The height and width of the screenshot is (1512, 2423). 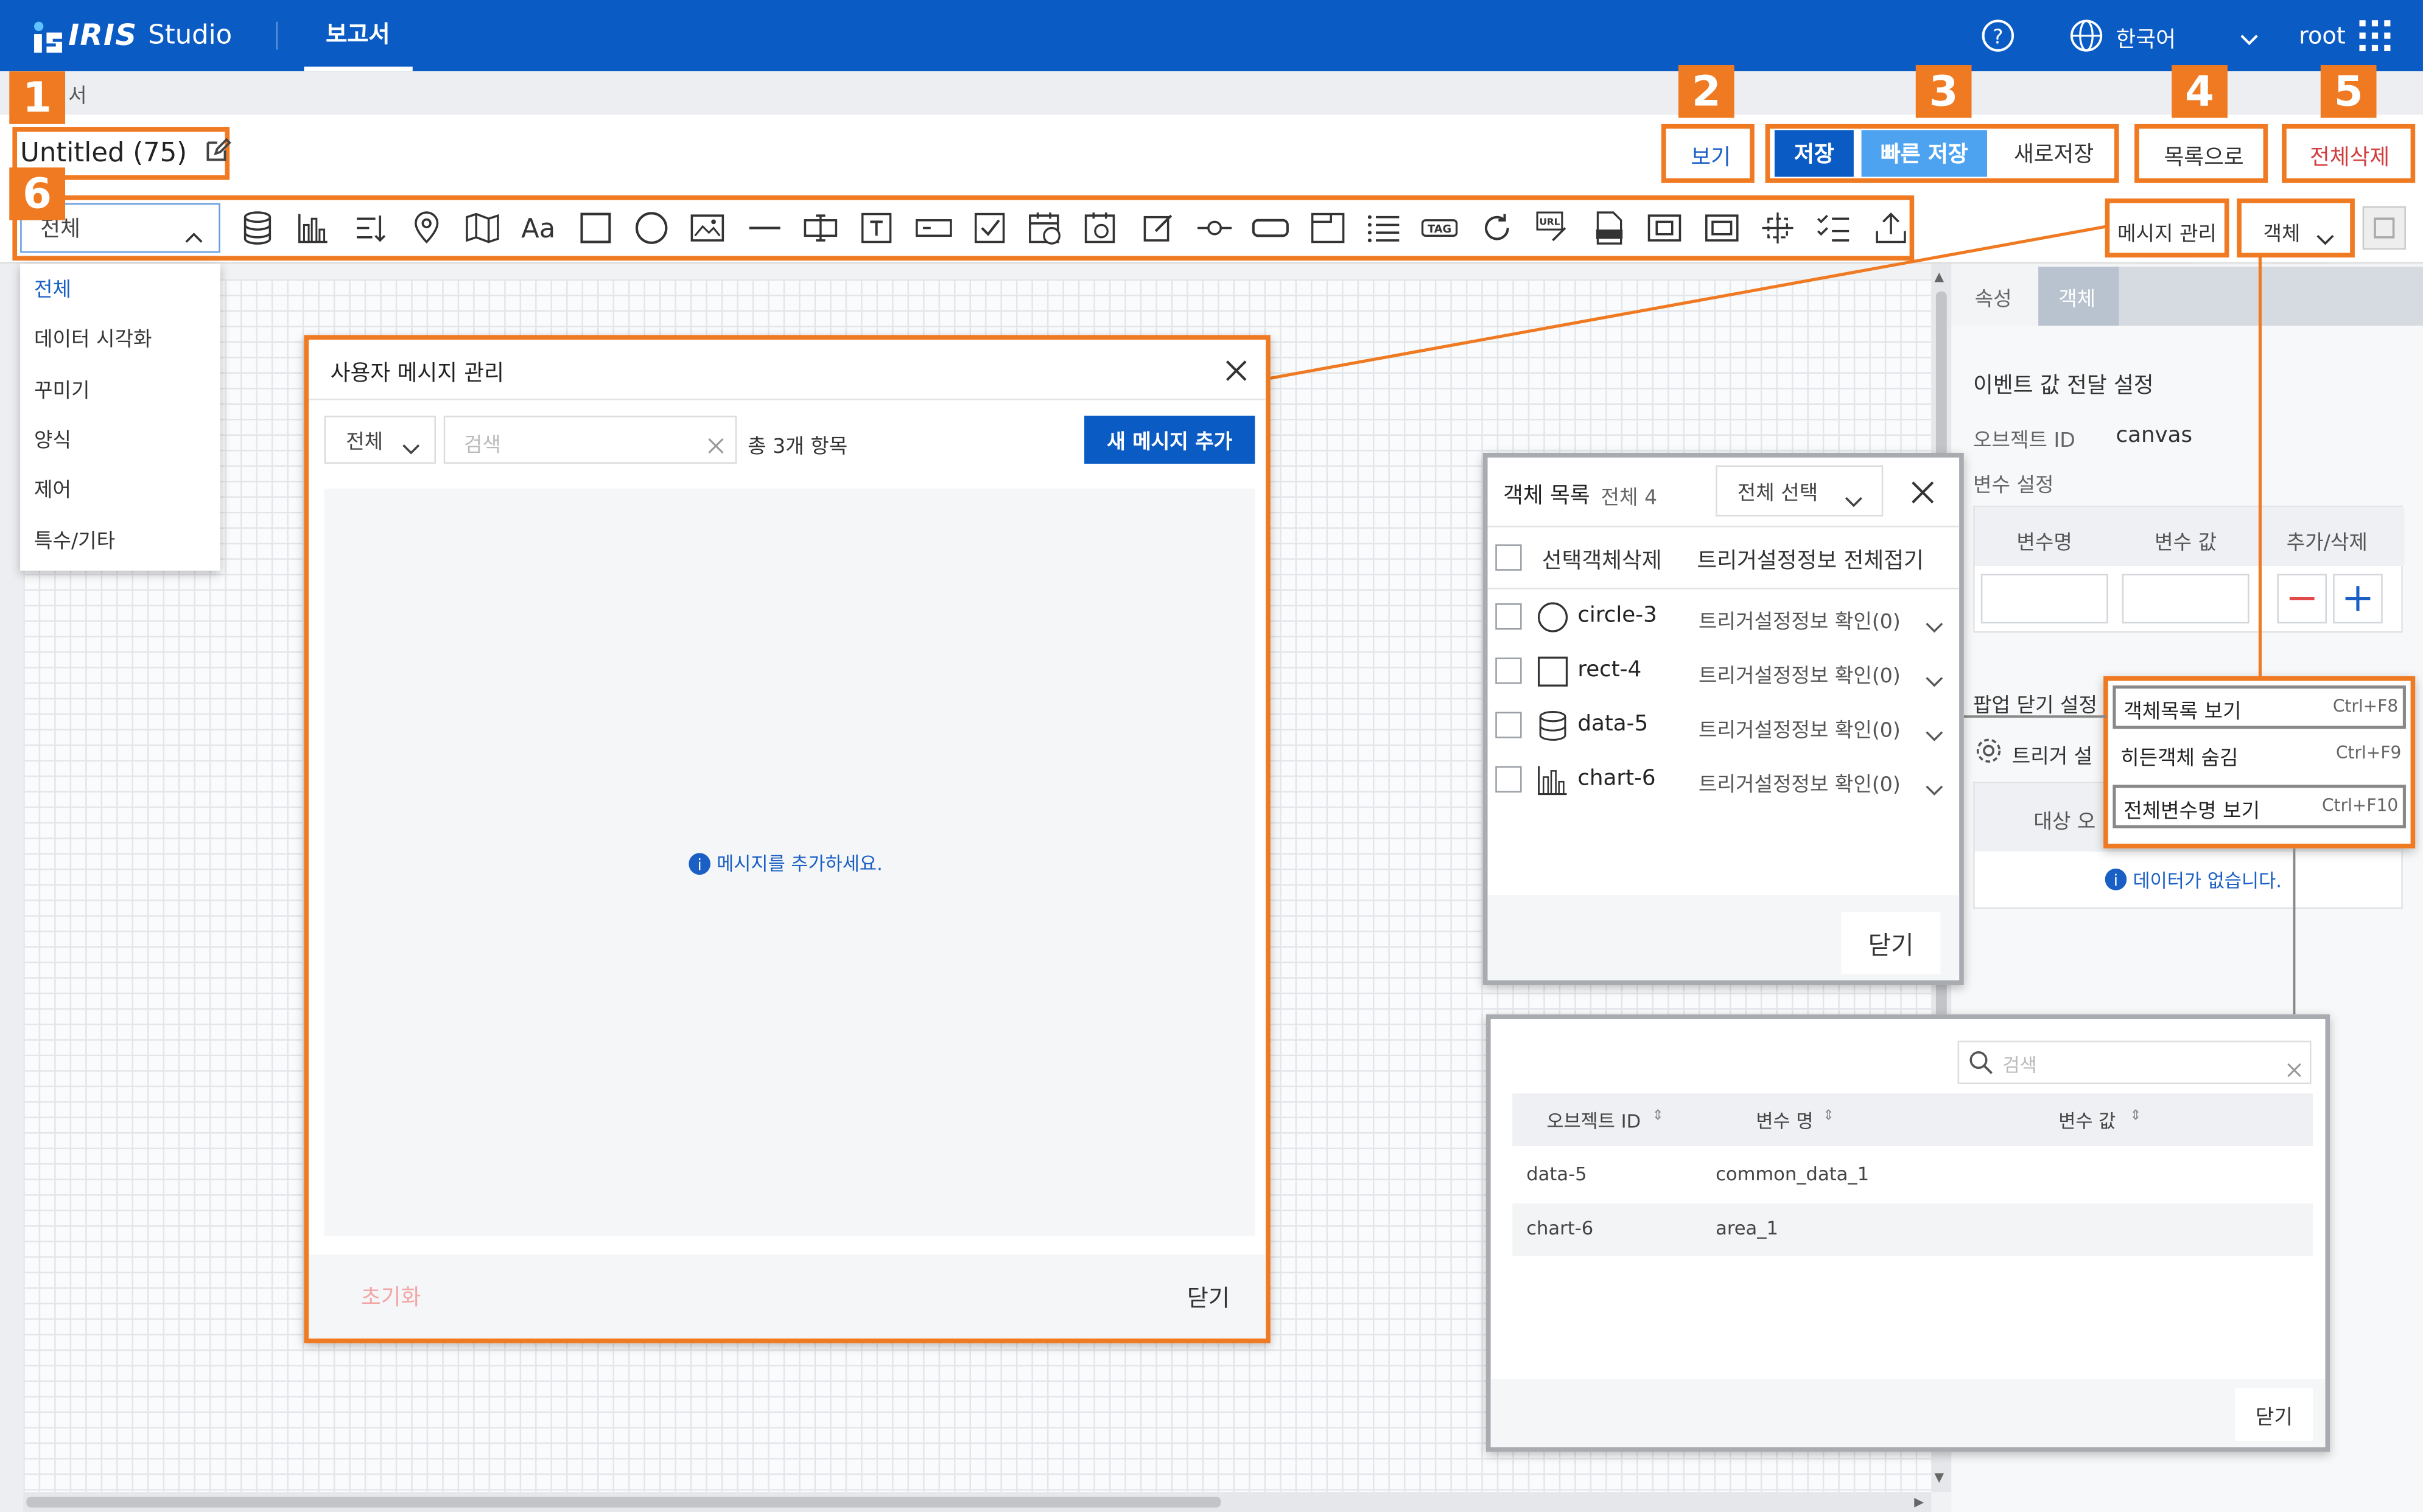 I want to click on object-list-count: 전체 4, so click(x=1630, y=499).